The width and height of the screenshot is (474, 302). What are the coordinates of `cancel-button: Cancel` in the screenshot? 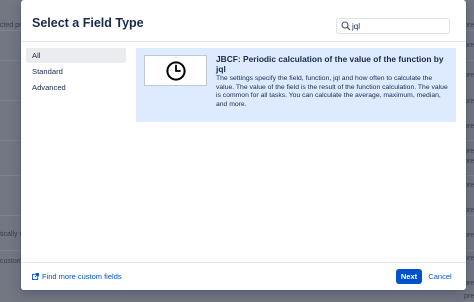 It's located at (440, 276).